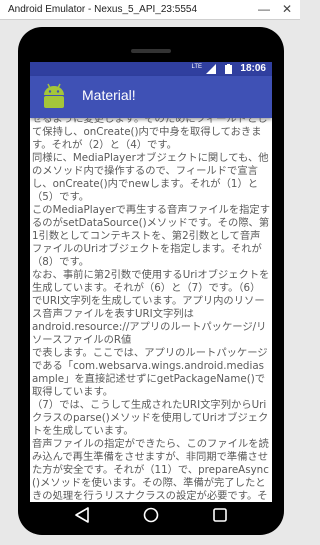 The height and width of the screenshot is (545, 320). What do you see at coordinates (220, 515) in the screenshot?
I see `recents-square-icon` at bounding box center [220, 515].